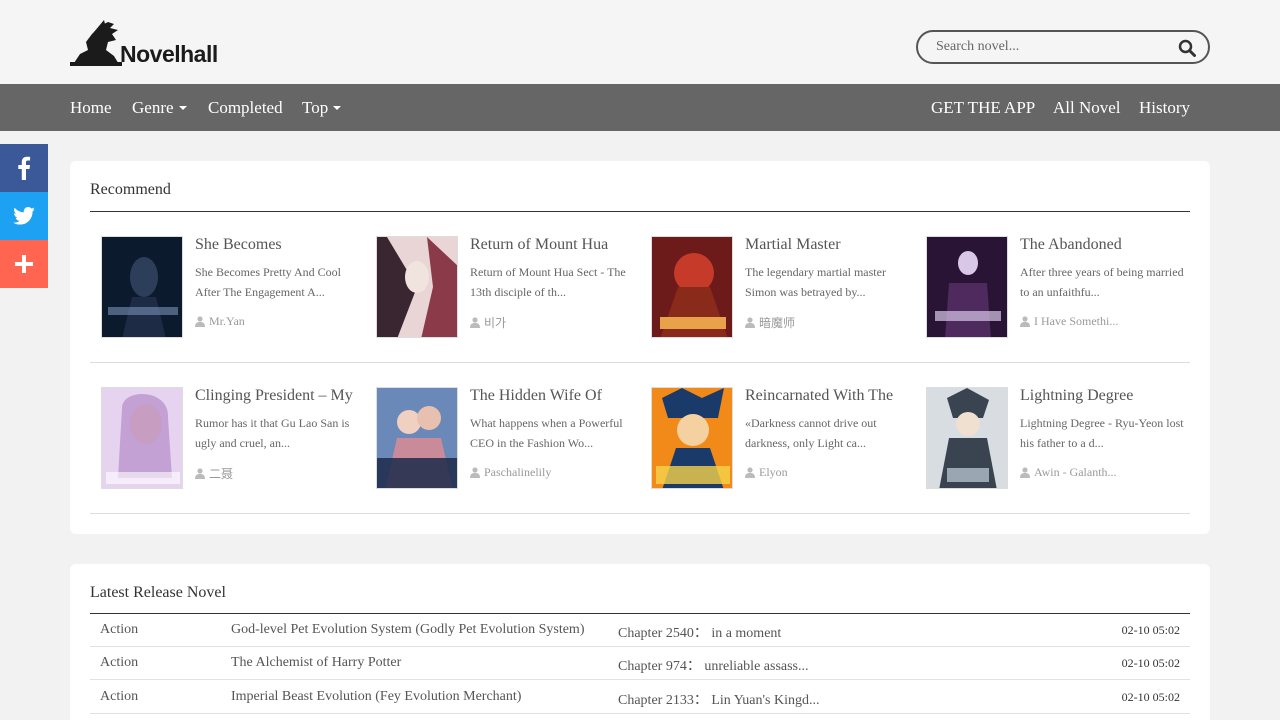 This screenshot has height=720, width=1280. I want to click on nav-all-novel-label: All Novel, so click(1087, 107).